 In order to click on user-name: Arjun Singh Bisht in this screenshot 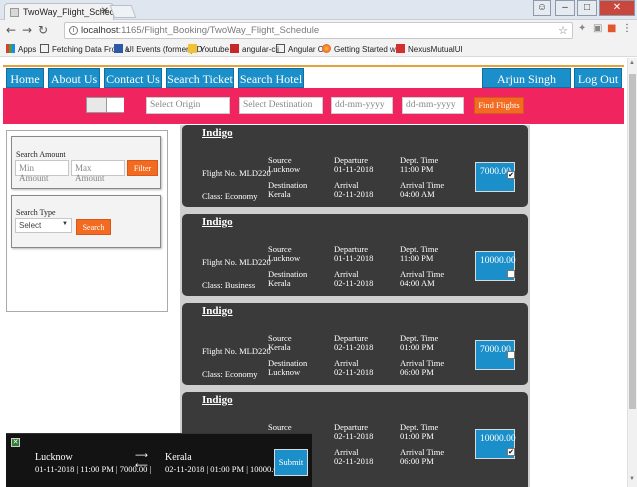, I will do `click(526, 87)`.